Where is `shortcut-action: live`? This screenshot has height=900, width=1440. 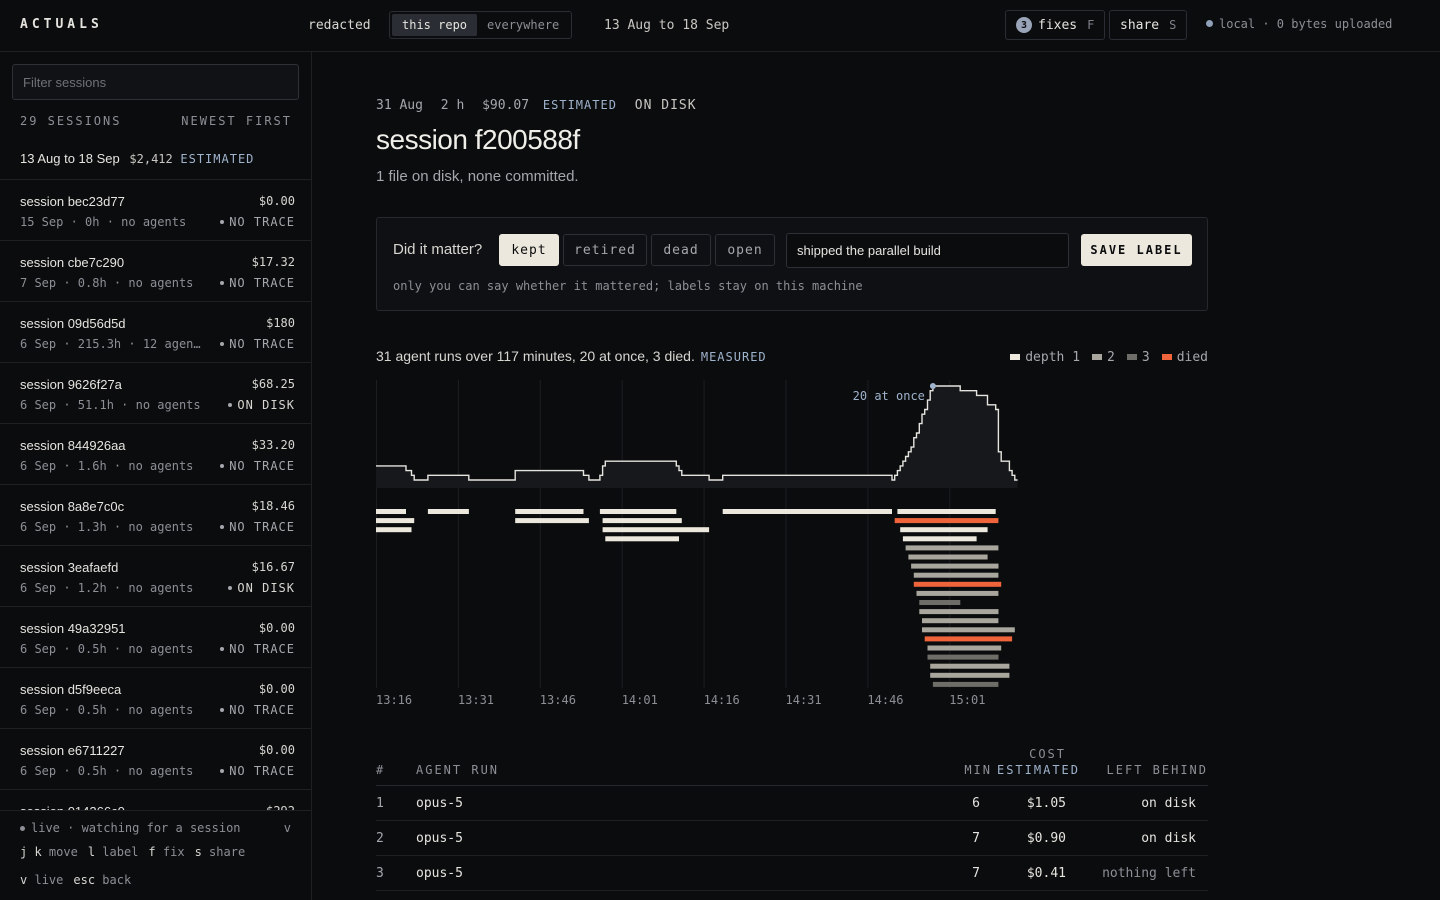
shortcut-action: live is located at coordinates (49, 880).